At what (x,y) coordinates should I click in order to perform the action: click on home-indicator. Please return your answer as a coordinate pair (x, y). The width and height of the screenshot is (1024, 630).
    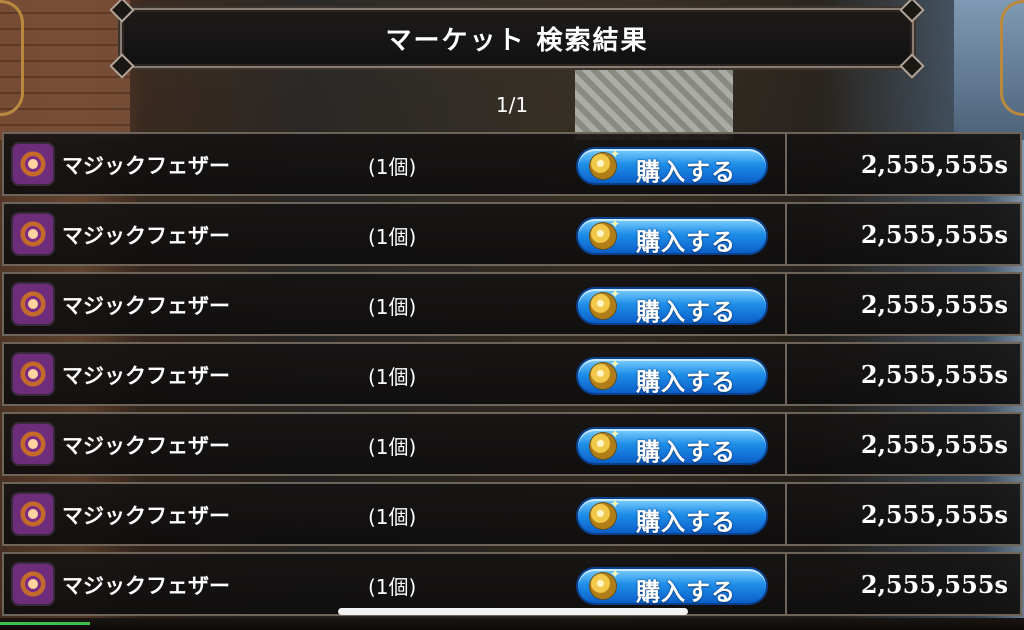
    Looking at the image, I should click on (513, 611).